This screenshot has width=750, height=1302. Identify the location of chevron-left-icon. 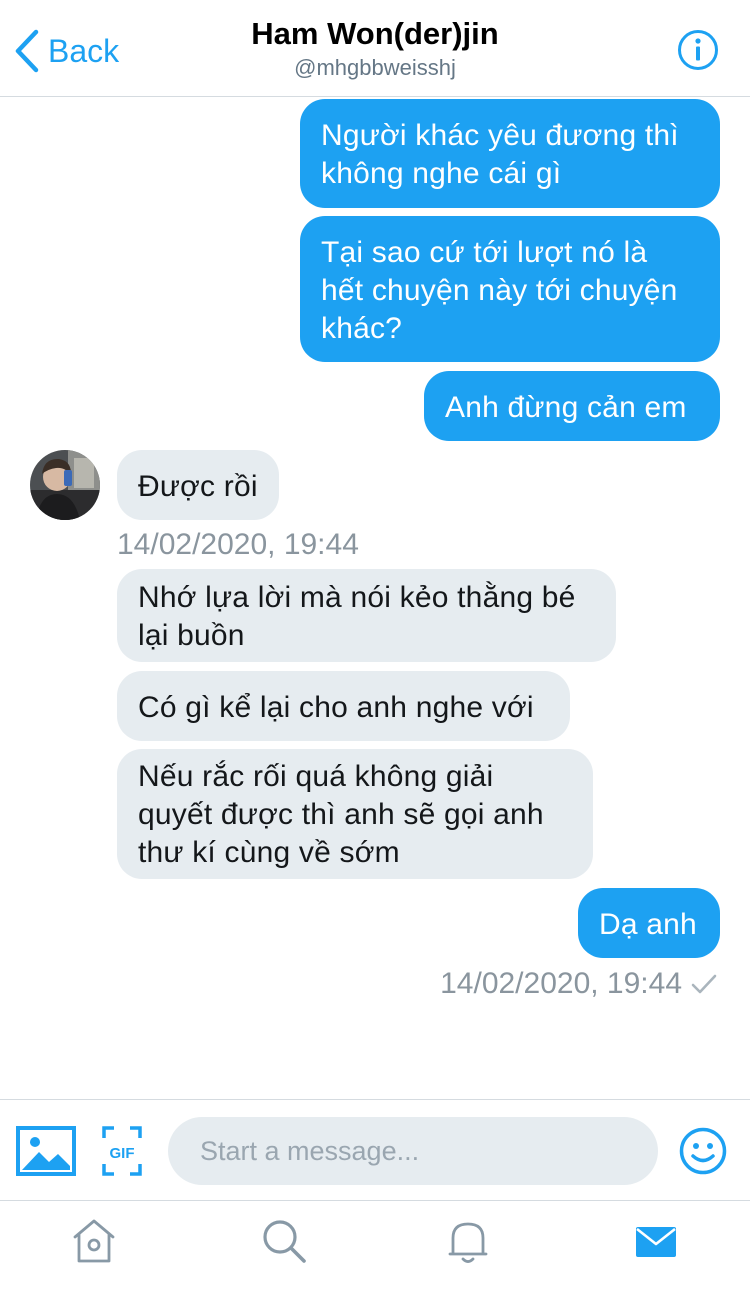
(27, 51).